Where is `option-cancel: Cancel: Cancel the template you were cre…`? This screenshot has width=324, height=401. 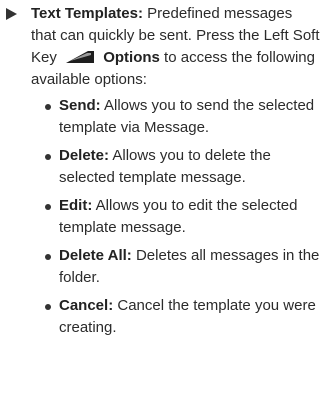 option-cancel: Cancel: Cancel the template you were cre… is located at coordinates (182, 317).